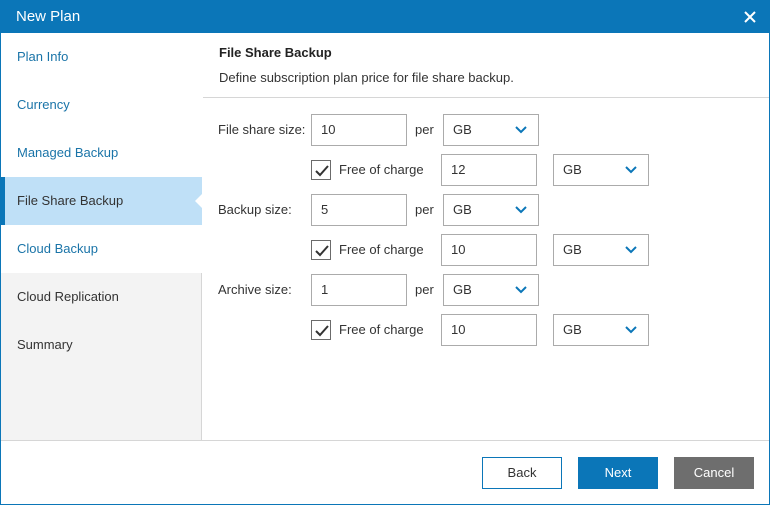 This screenshot has width=770, height=505. I want to click on back-button: Back, so click(522, 473).